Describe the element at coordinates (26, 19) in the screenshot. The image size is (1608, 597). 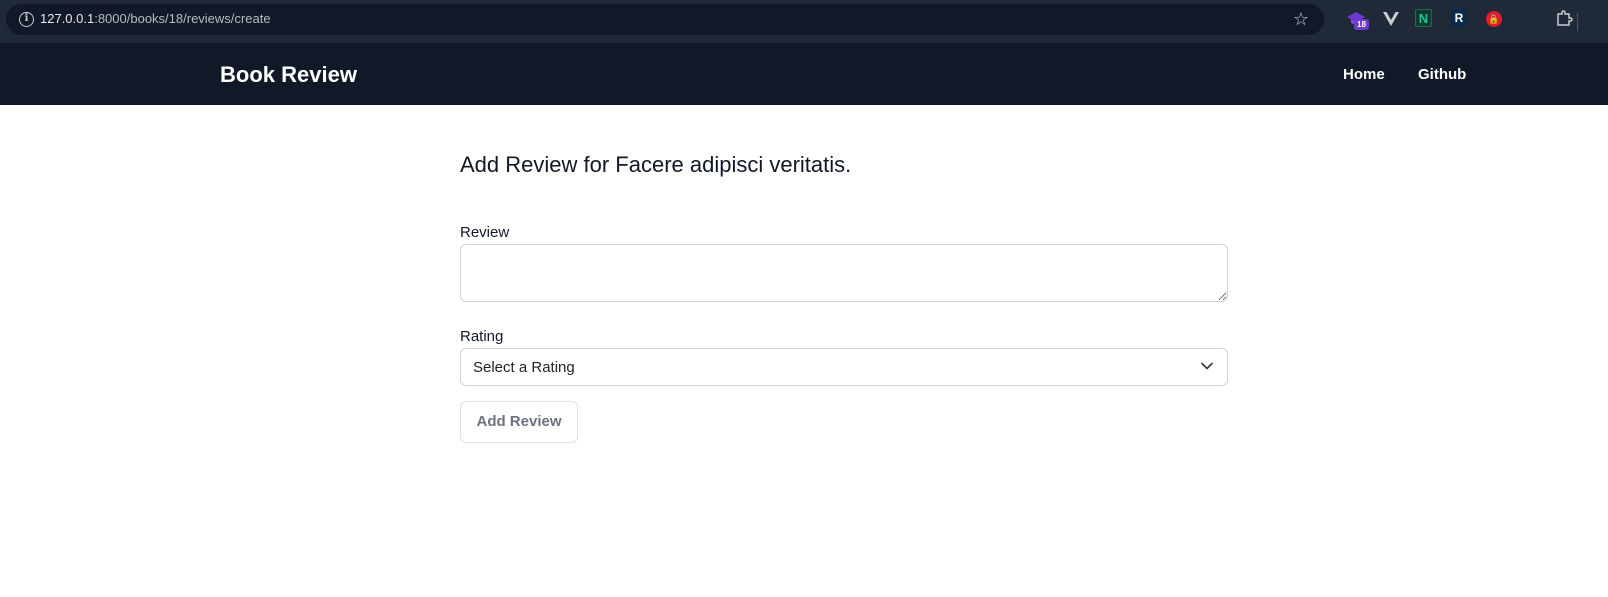
I see `site-info-icon: i` at that location.